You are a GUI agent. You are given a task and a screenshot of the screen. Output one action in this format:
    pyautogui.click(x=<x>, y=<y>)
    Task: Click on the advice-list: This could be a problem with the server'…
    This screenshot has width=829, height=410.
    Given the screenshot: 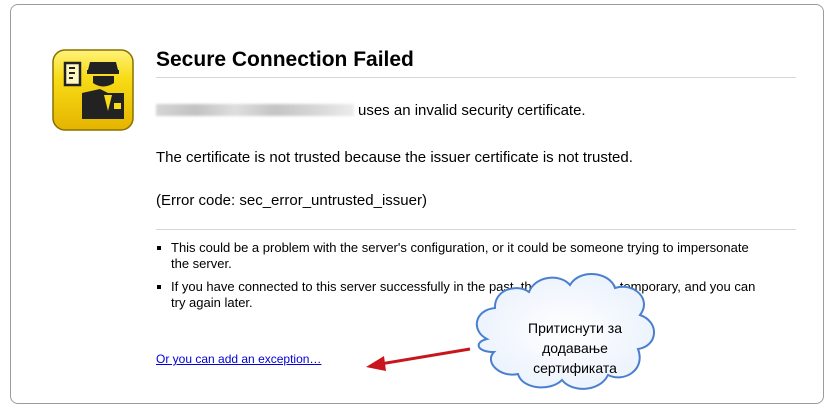 What is the action you would take?
    pyautogui.click(x=456, y=279)
    